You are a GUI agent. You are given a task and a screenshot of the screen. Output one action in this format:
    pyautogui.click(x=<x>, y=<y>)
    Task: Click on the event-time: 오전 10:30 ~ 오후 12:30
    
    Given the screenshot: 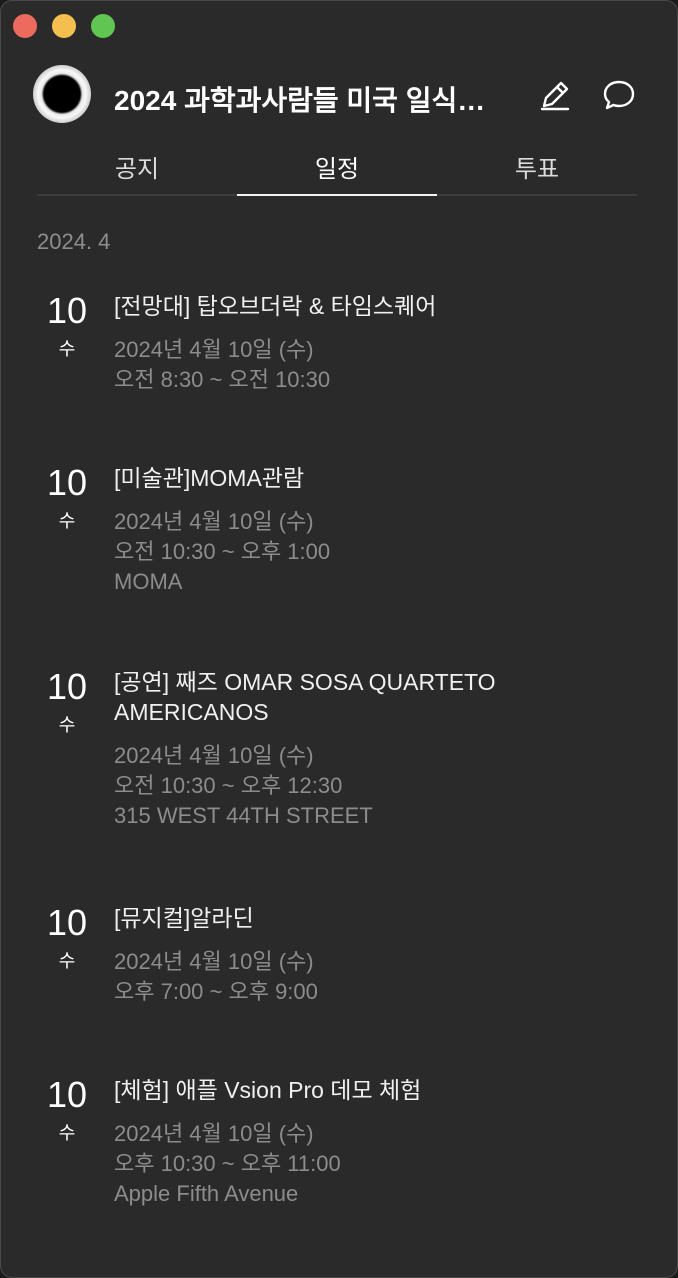 What is the action you would take?
    pyautogui.click(x=228, y=785)
    